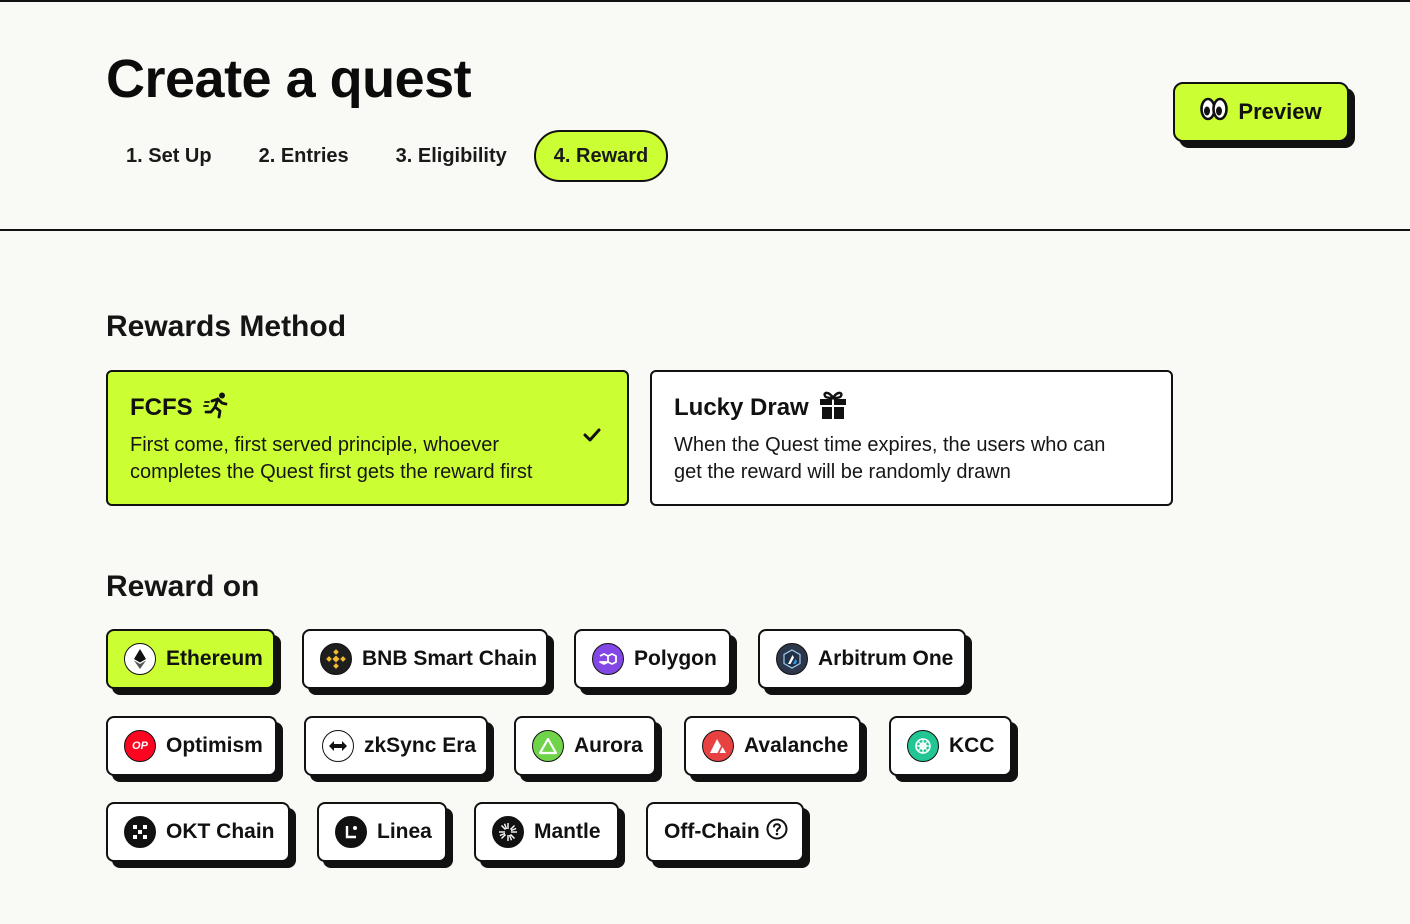  What do you see at coordinates (741, 407) in the screenshot?
I see `method-title: Lucky Draw` at bounding box center [741, 407].